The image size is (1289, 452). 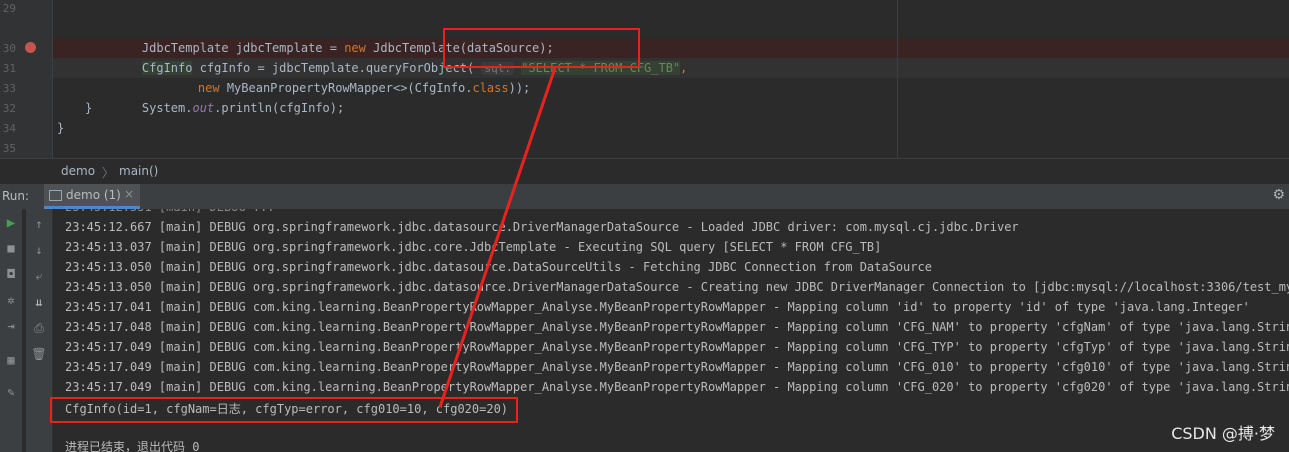 What do you see at coordinates (1223, 433) in the screenshot?
I see `watermark: CSDN @搏·梦` at bounding box center [1223, 433].